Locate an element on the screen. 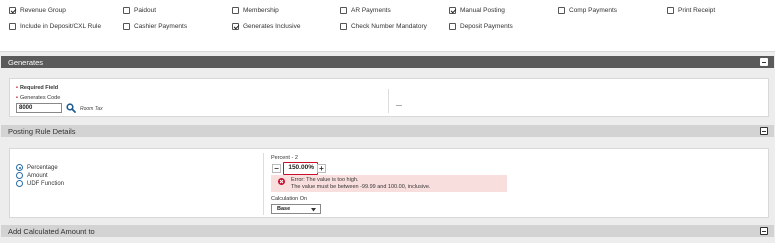 The height and width of the screenshot is (243, 775). checkbox-paidout: Paidout is located at coordinates (139, 10).